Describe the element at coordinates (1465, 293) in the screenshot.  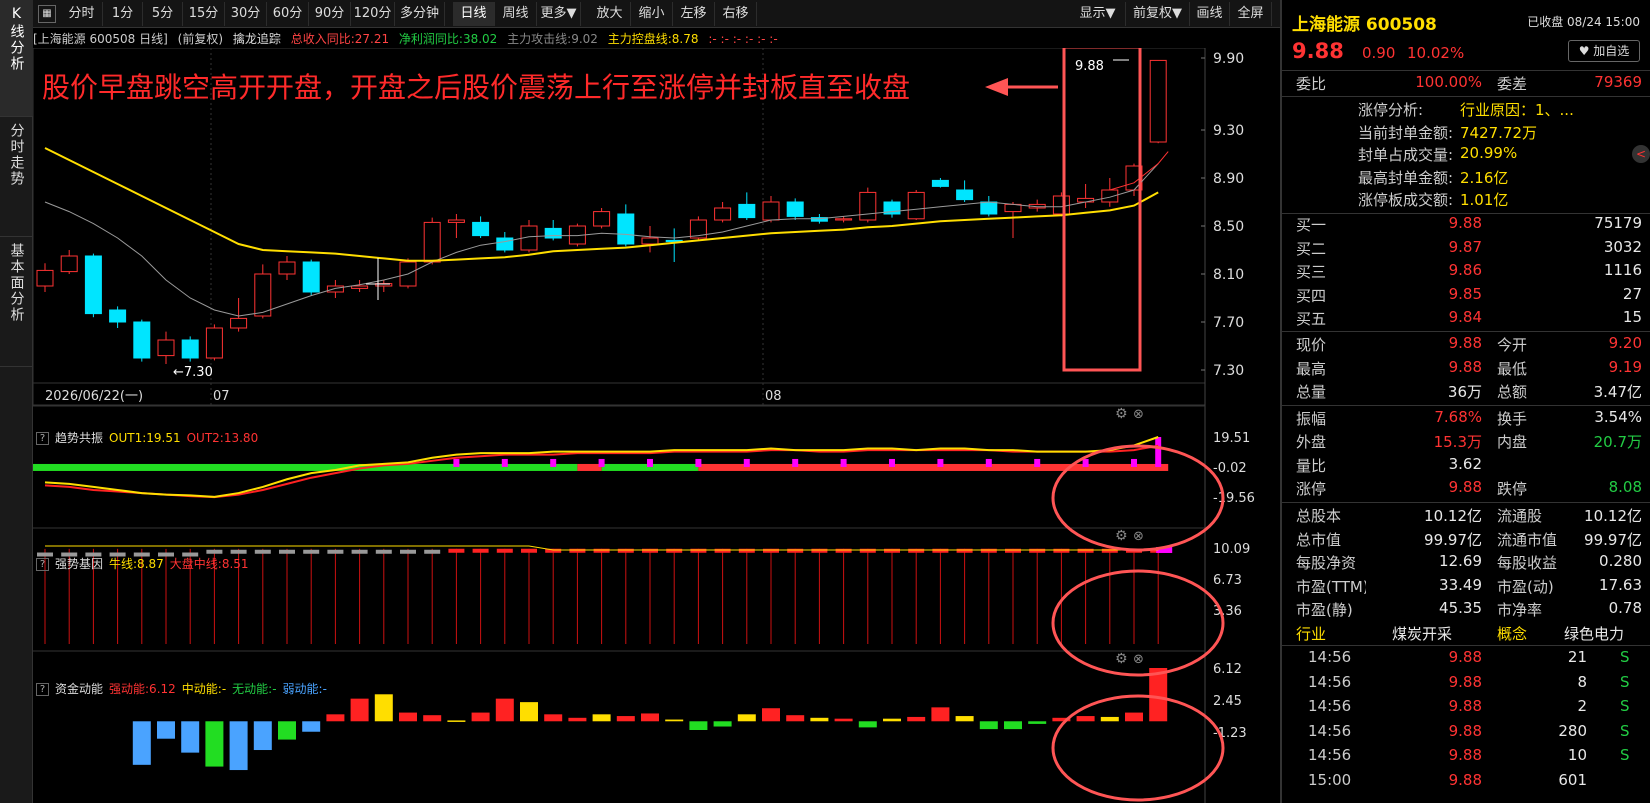
I see `bid-price: 9.85` at that location.